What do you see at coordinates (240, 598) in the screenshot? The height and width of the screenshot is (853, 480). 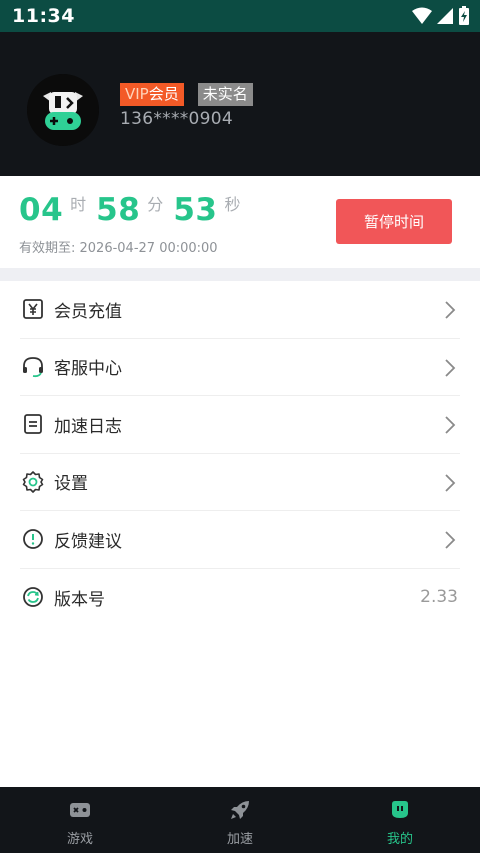 I see `menu-item-version: 版本号 2.33` at bounding box center [240, 598].